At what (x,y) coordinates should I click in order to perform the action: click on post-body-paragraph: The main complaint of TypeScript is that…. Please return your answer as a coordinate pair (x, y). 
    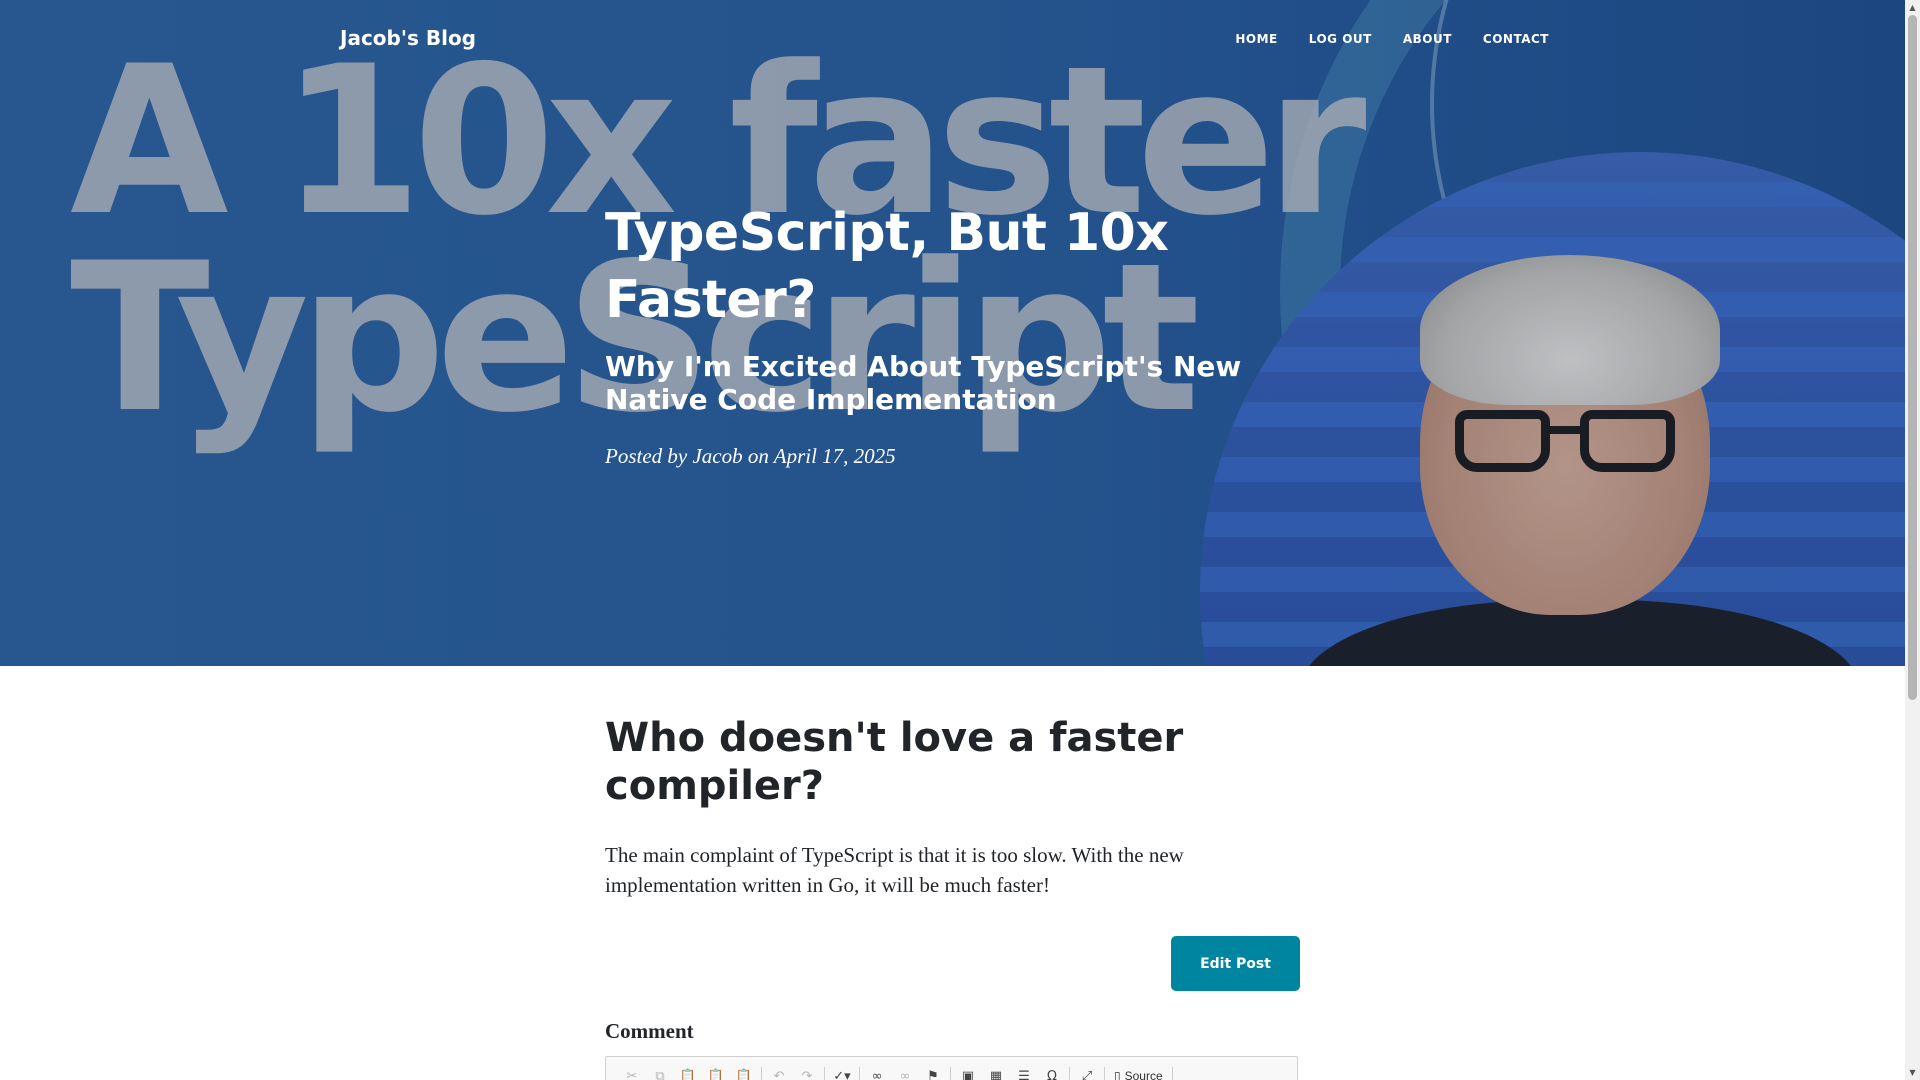
    Looking at the image, I should click on (894, 870).